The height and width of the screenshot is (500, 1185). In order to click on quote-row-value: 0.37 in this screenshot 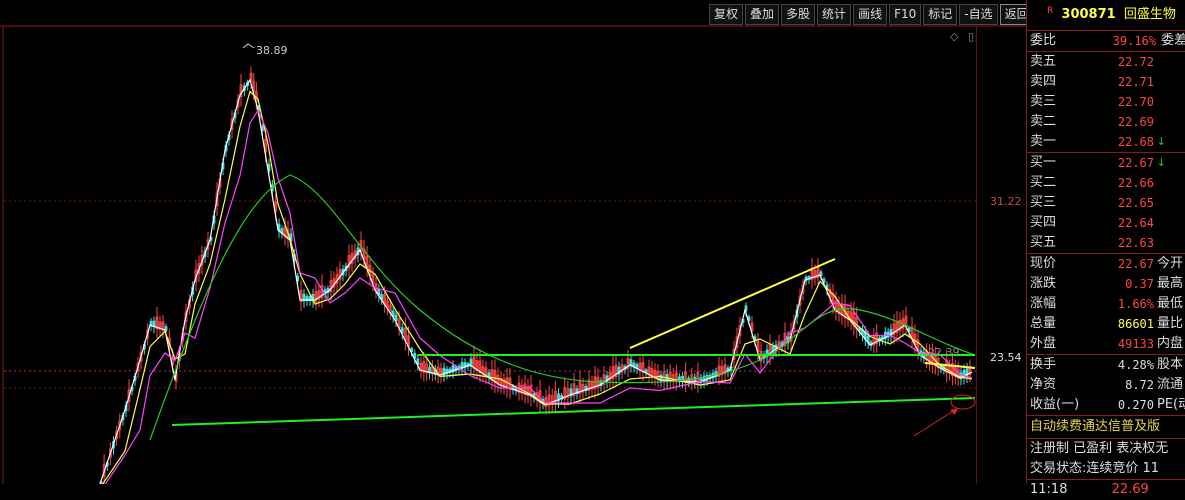, I will do `click(1139, 284)`.